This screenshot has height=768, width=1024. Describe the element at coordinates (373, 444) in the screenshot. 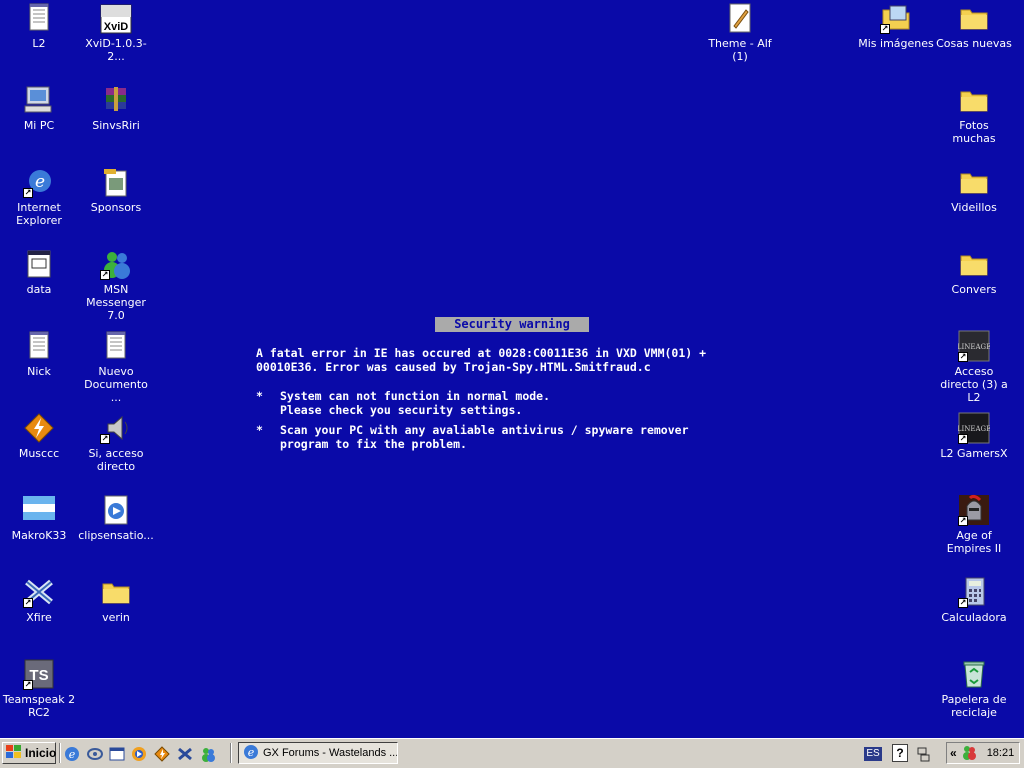

I see `warning-item-line: program to fix the problem.` at that location.